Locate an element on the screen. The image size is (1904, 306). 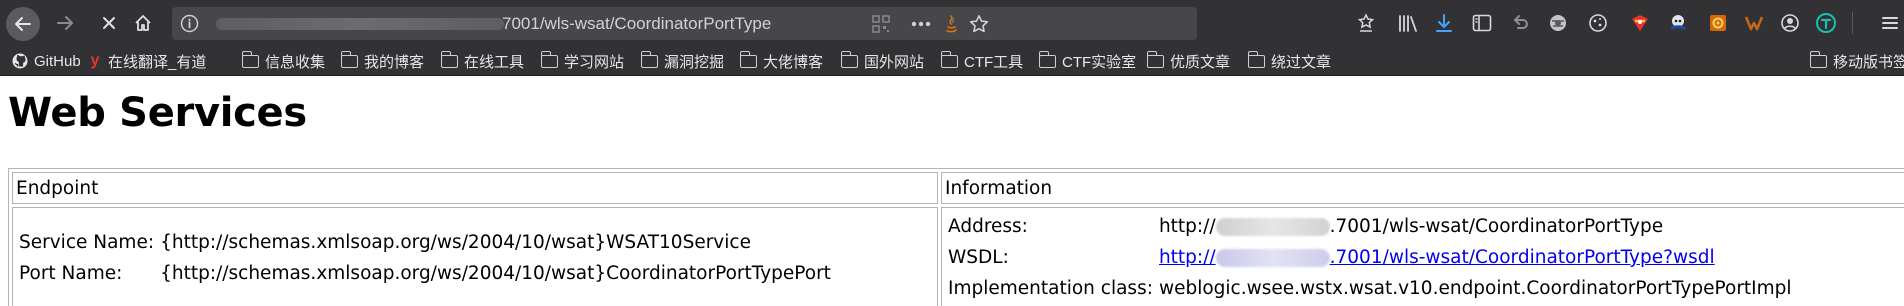
home-button is located at coordinates (143, 23).